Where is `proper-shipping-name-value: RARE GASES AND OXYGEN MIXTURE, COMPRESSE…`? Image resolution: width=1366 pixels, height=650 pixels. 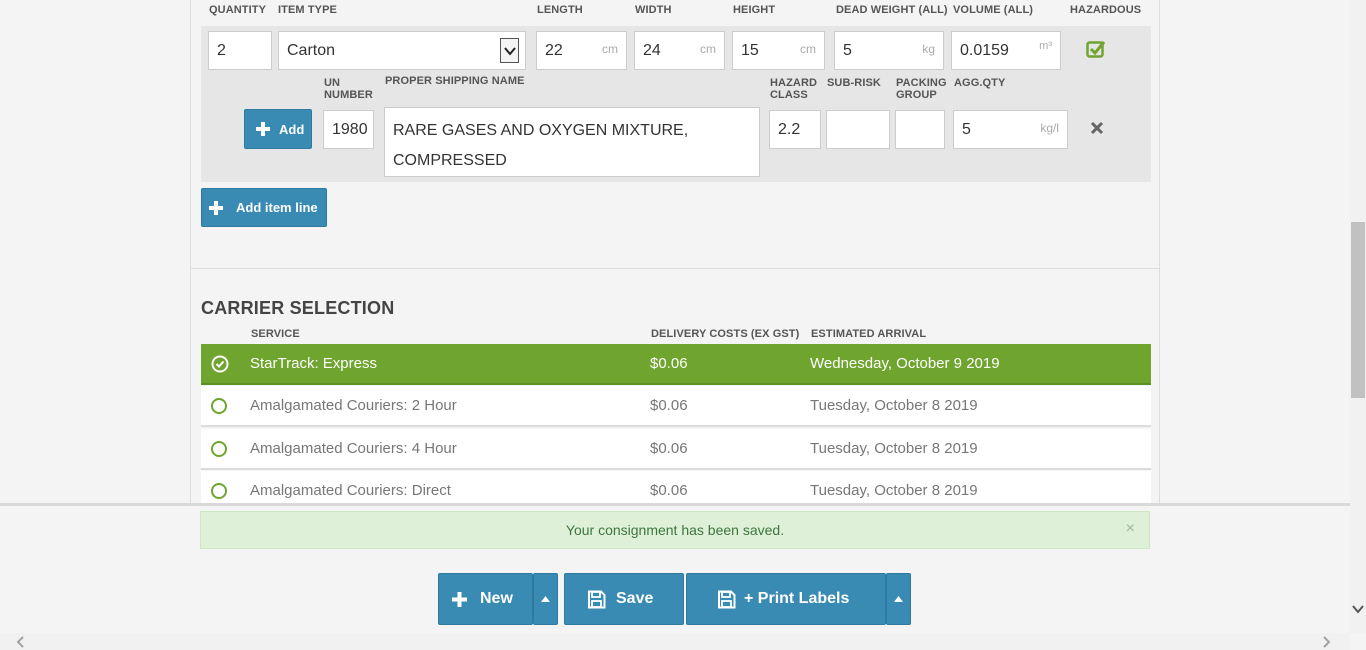 proper-shipping-name-value: RARE GASES AND OXYGEN MIXTURE, COMPRESSE… is located at coordinates (541, 145).